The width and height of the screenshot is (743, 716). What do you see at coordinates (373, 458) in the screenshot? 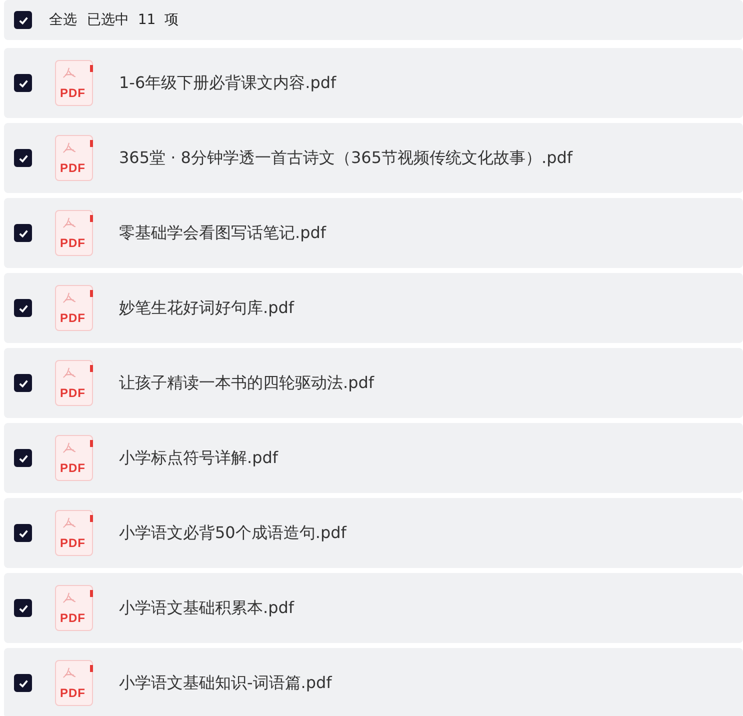
I see `file-row: PDF 小学标点符号详解.pdf` at bounding box center [373, 458].